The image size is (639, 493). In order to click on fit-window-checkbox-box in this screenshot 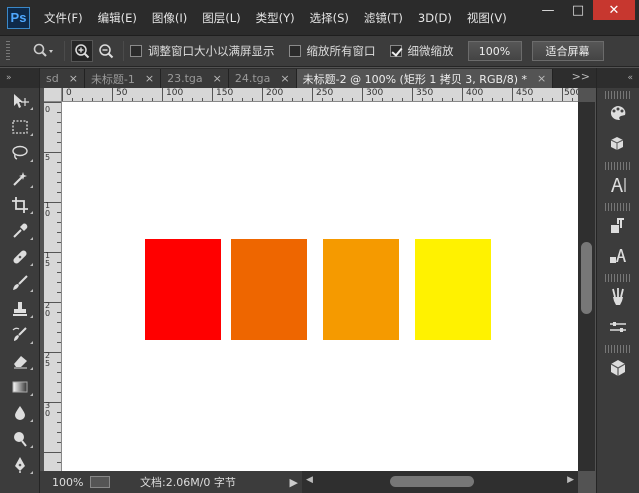, I will do `click(136, 51)`.